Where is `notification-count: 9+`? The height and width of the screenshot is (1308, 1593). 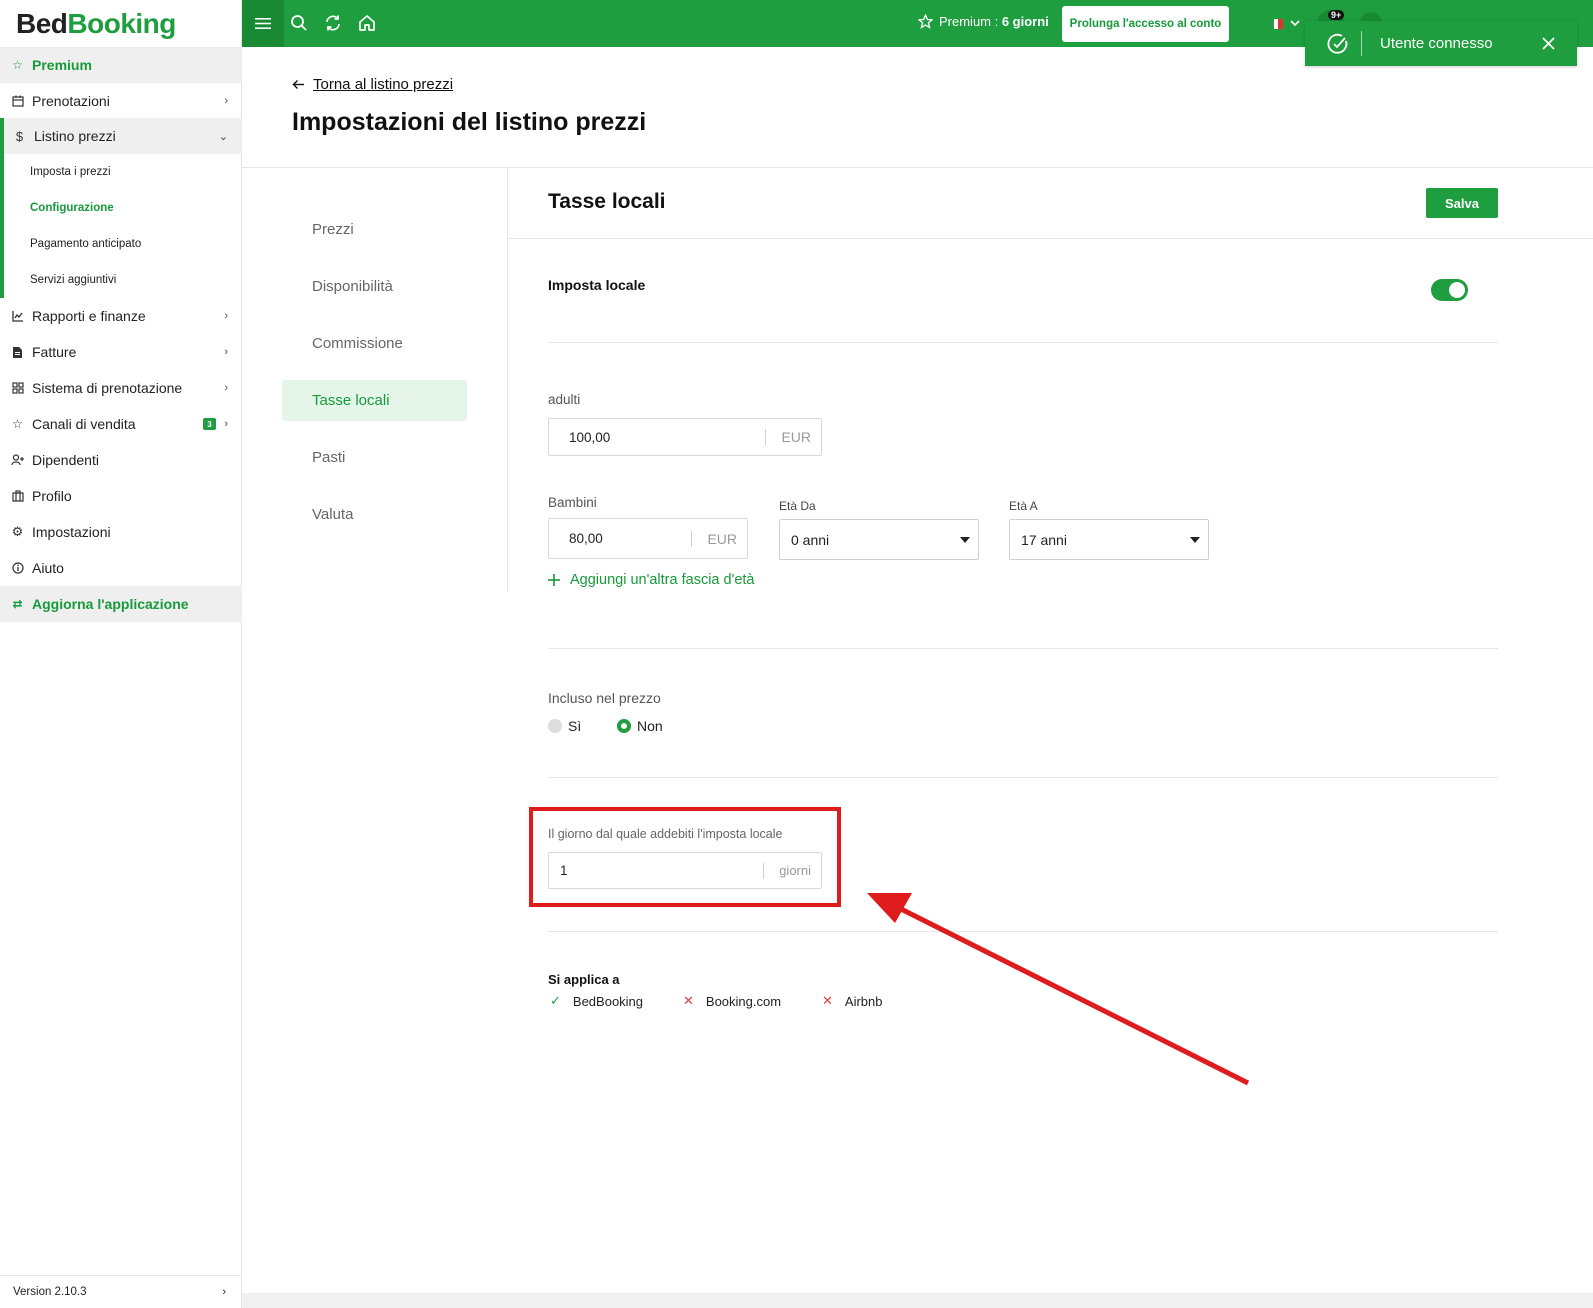
notification-count: 9+ is located at coordinates (1336, 15).